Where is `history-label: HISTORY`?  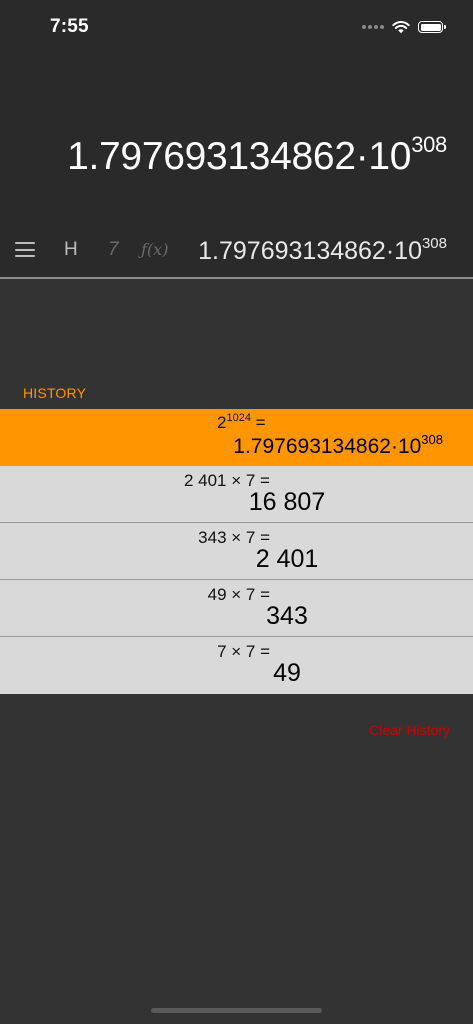 history-label: HISTORY is located at coordinates (55, 393).